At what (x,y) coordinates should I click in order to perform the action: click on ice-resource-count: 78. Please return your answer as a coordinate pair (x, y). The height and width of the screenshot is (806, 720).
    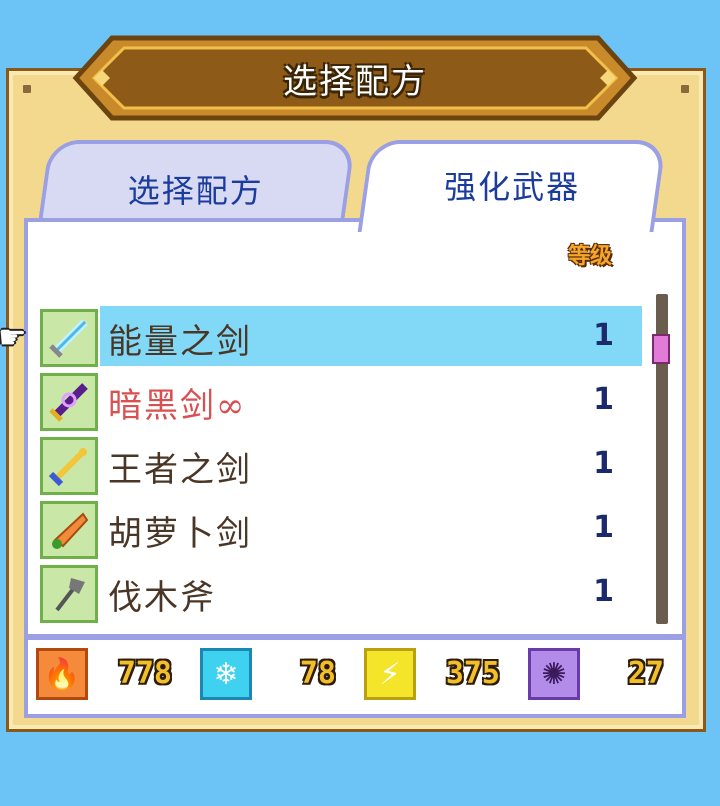
    Looking at the image, I should click on (317, 673).